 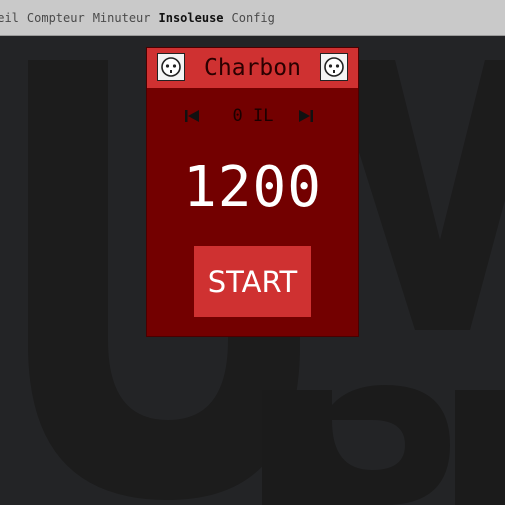 What do you see at coordinates (56, 18) in the screenshot?
I see `nav-item-compteur: Compteur` at bounding box center [56, 18].